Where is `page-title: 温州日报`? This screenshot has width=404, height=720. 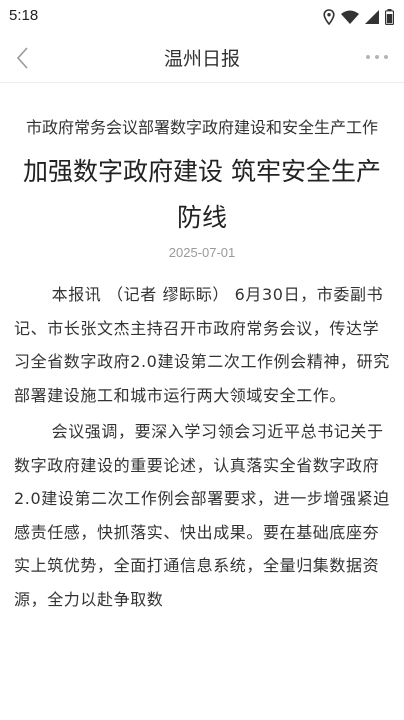 page-title: 温州日报 is located at coordinates (201, 59).